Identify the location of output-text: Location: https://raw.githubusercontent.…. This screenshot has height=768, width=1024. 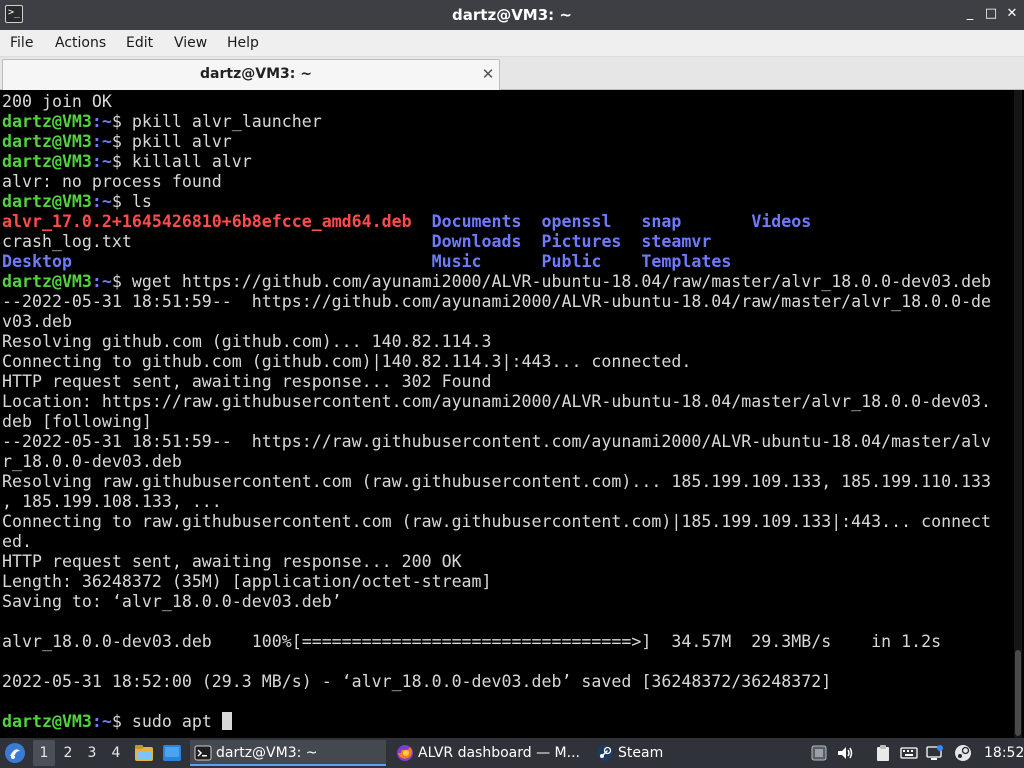
(497, 401).